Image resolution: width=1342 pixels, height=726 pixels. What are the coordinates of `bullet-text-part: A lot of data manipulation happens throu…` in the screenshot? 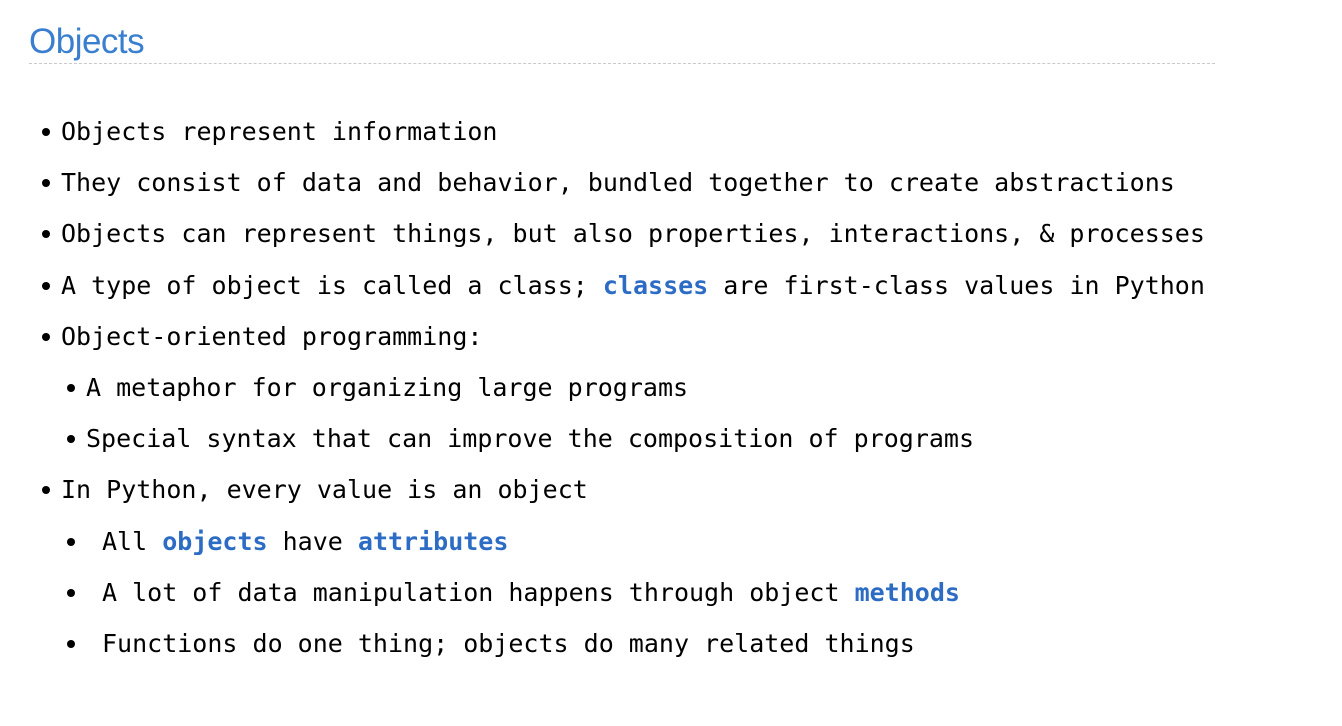 It's located at (478, 592).